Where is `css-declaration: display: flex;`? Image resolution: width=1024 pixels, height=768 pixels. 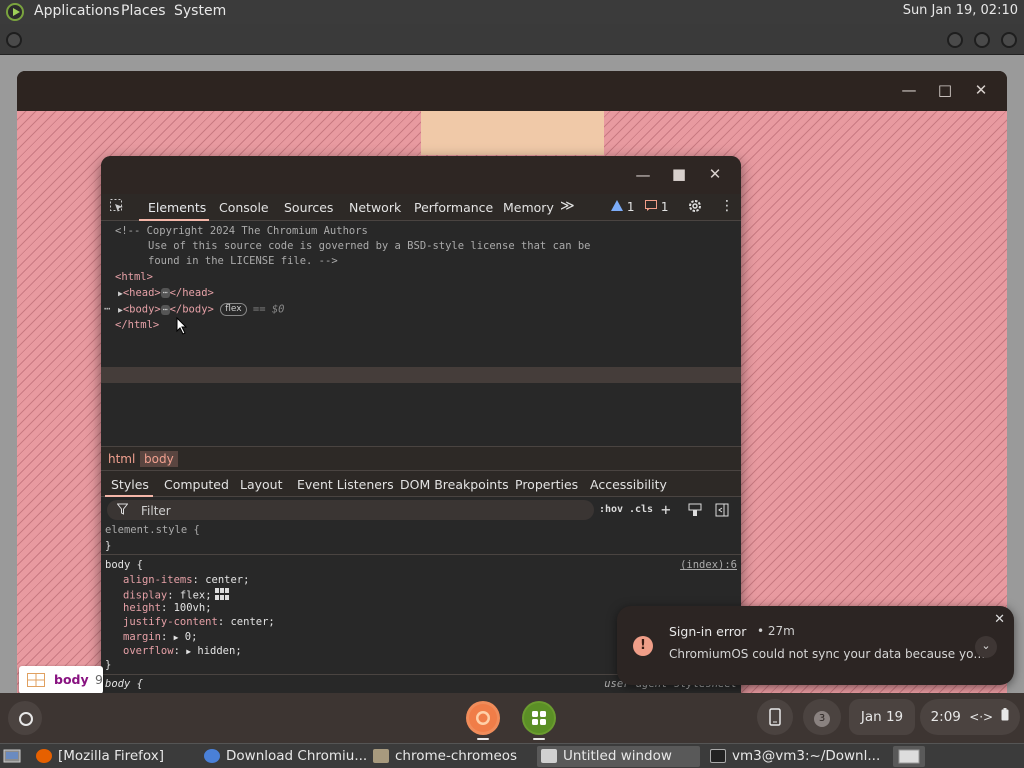 css-declaration: display: flex; is located at coordinates (176, 595).